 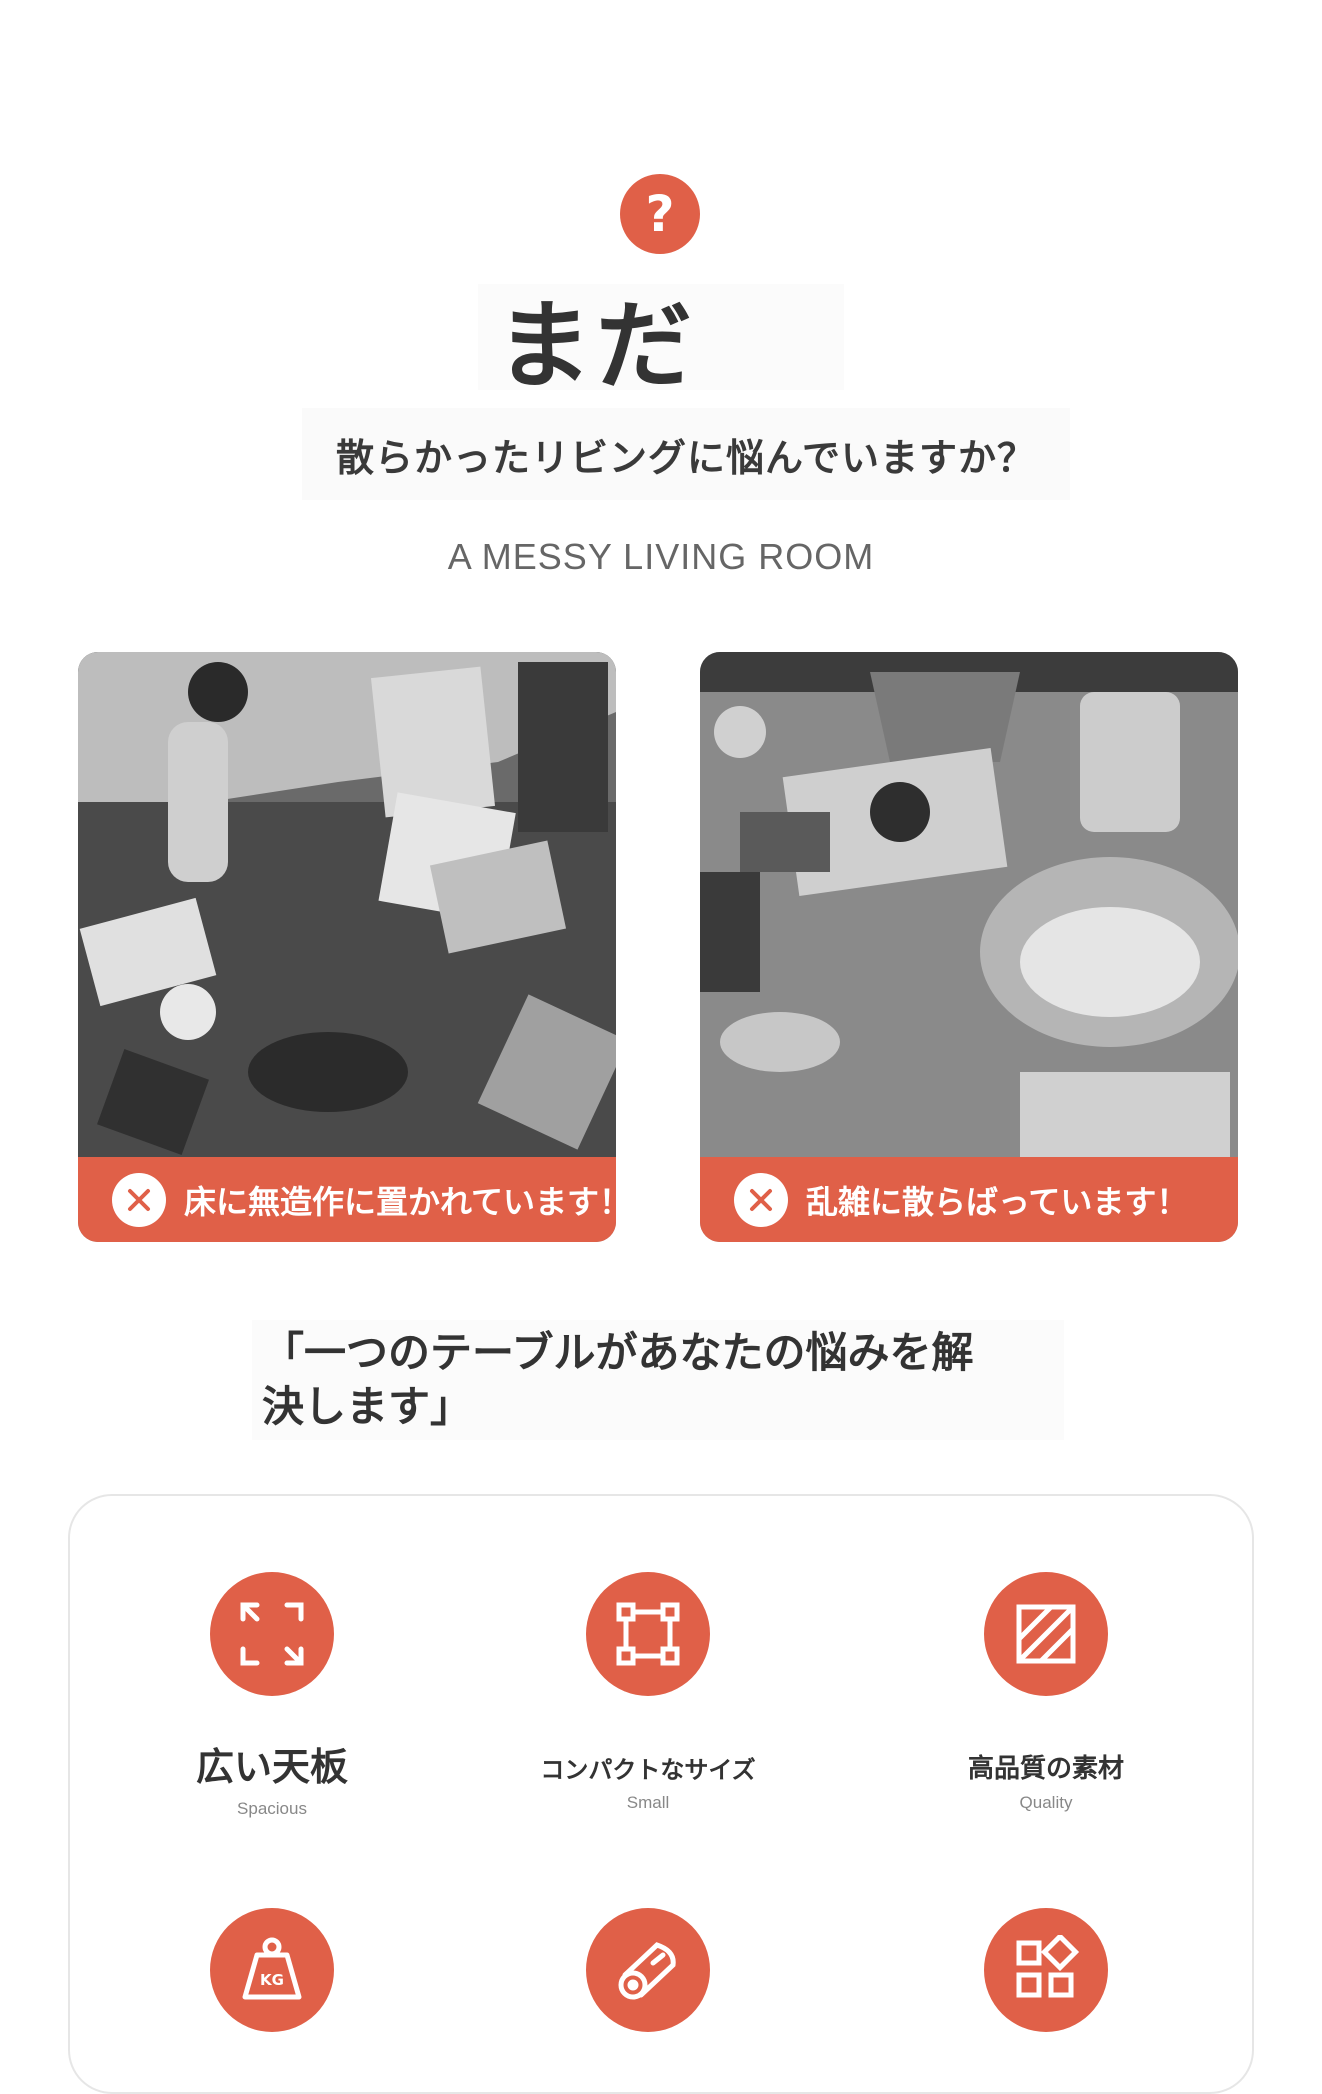 I want to click on feature-wood, so click(x=648, y=1970).